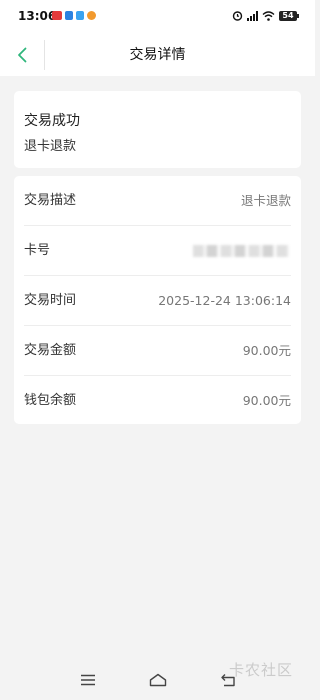 This screenshot has width=320, height=700. I want to click on wifi-icon, so click(268, 15).